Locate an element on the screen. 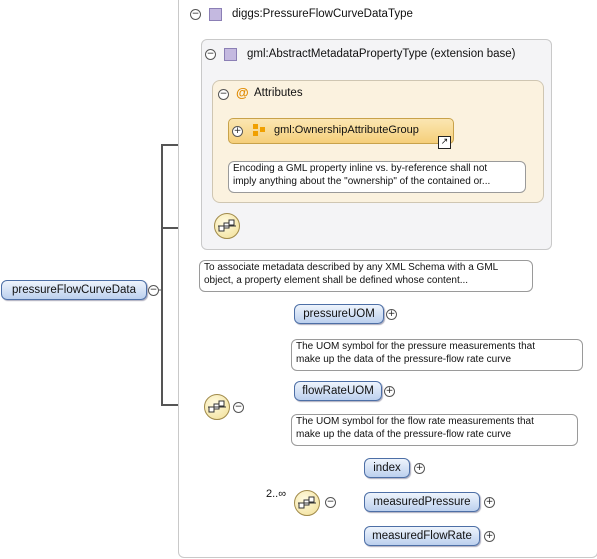  attributes-title: Attributes is located at coordinates (278, 93).